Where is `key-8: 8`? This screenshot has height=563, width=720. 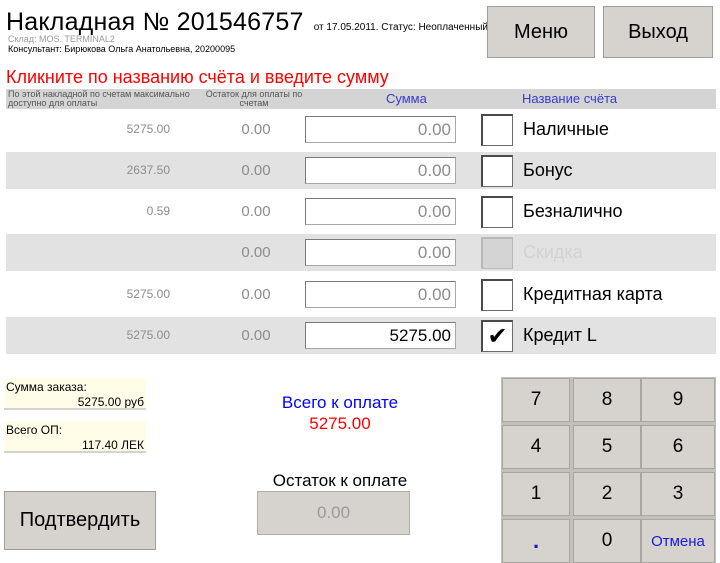 key-8: 8 is located at coordinates (607, 400).